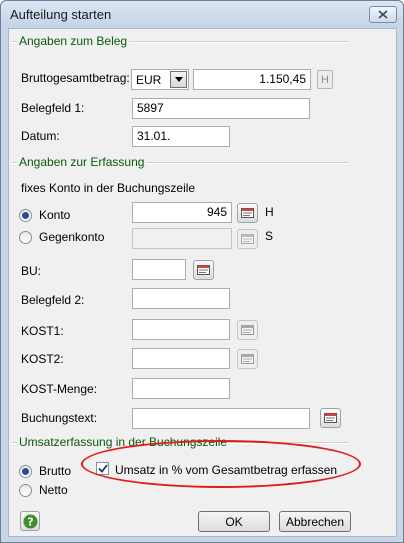 The image size is (404, 543). What do you see at coordinates (82, 162) in the screenshot?
I see `section-title-erfassung: Angaben zur Erfassung` at bounding box center [82, 162].